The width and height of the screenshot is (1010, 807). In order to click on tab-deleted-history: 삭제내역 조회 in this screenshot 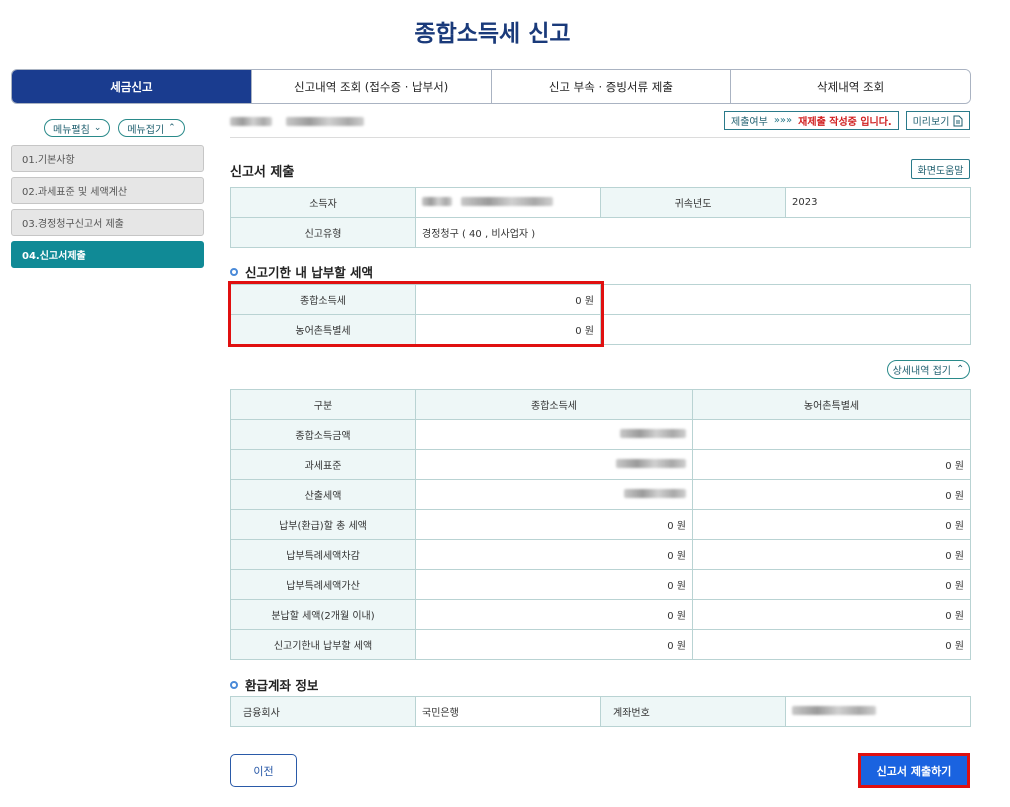, I will do `click(850, 86)`.